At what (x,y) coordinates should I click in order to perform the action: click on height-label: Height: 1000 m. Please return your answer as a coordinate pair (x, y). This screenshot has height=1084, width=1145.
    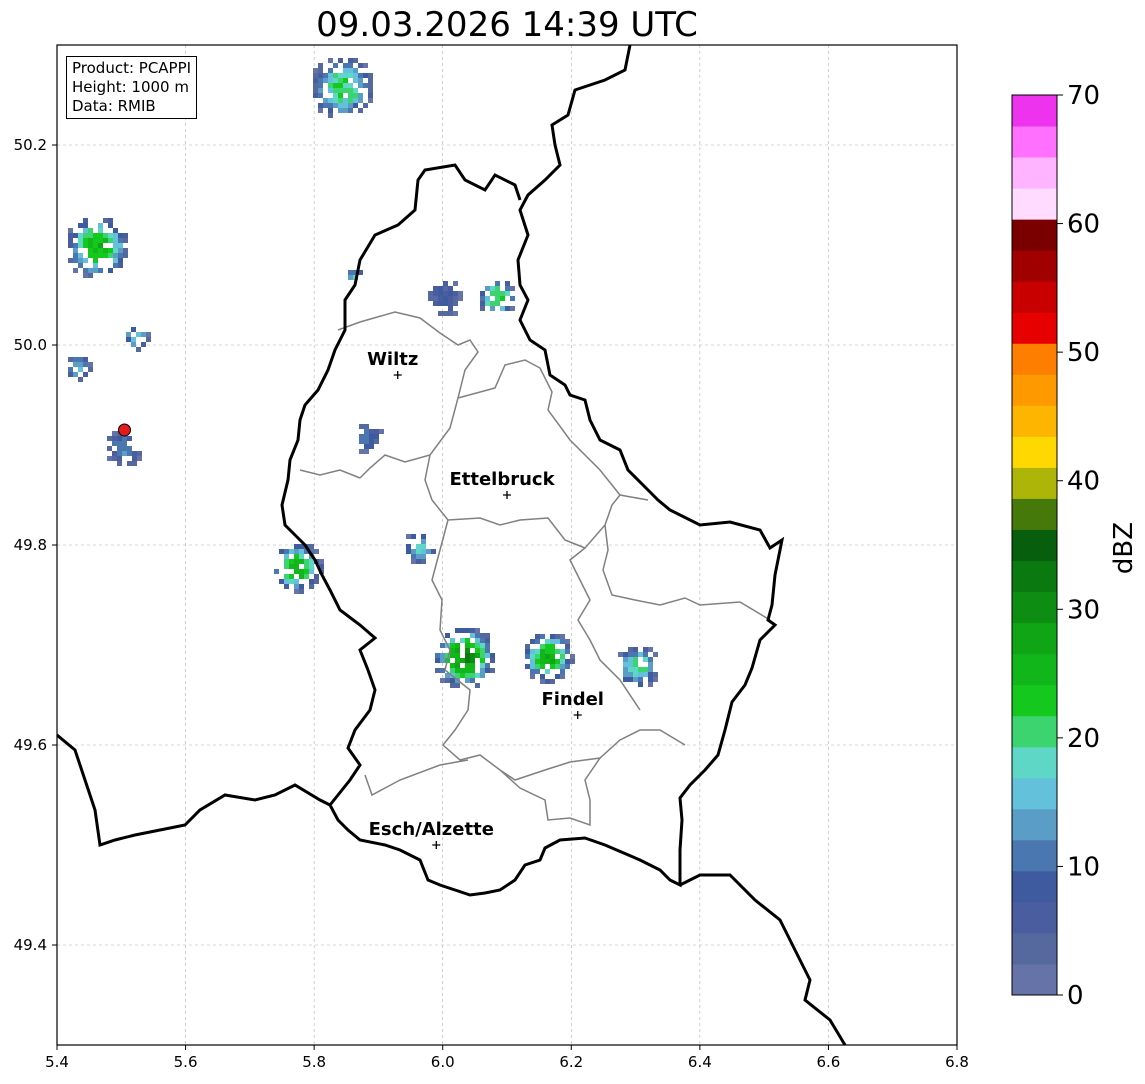
    Looking at the image, I should click on (130, 87).